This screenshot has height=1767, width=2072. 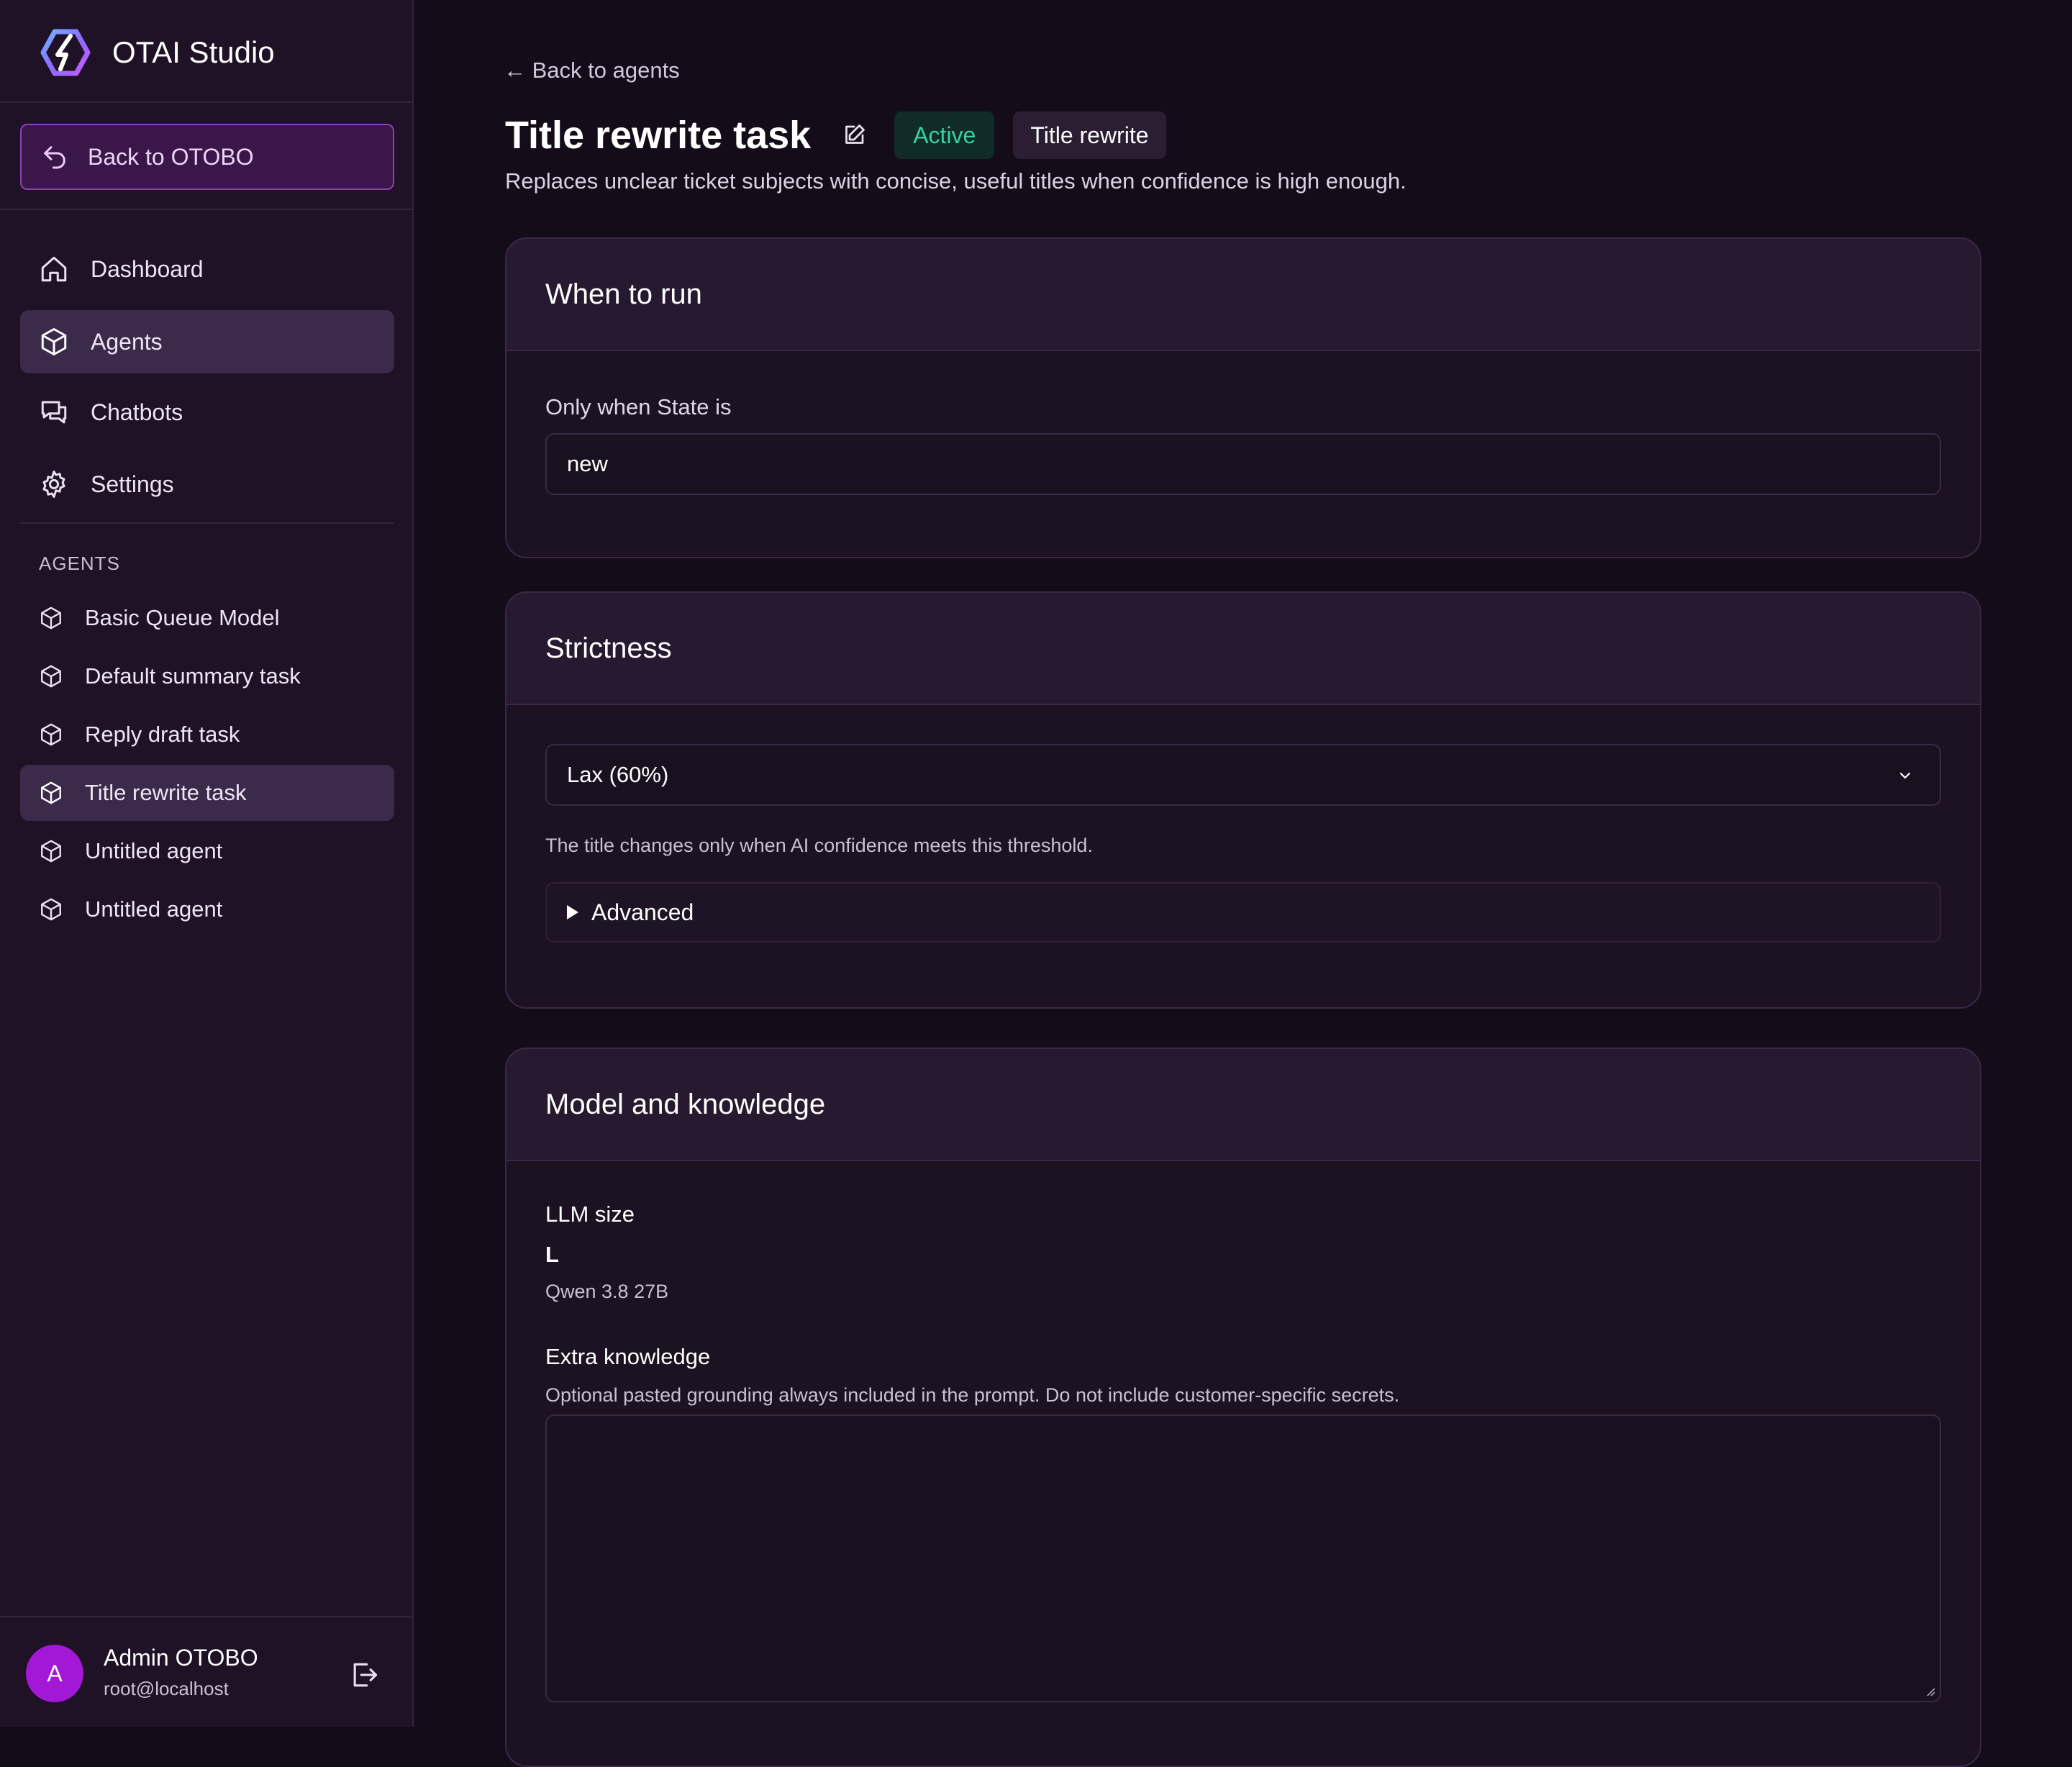 What do you see at coordinates (181, 1658) in the screenshot?
I see `user-name: Admin OTOBO` at bounding box center [181, 1658].